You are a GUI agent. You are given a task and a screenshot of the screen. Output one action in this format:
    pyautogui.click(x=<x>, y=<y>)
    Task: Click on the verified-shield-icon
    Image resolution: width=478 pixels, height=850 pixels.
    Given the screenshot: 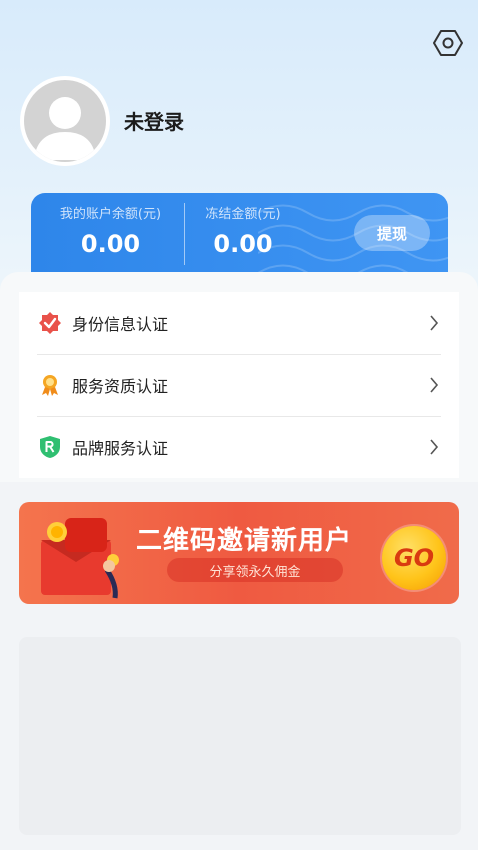 What is the action you would take?
    pyautogui.click(x=50, y=323)
    